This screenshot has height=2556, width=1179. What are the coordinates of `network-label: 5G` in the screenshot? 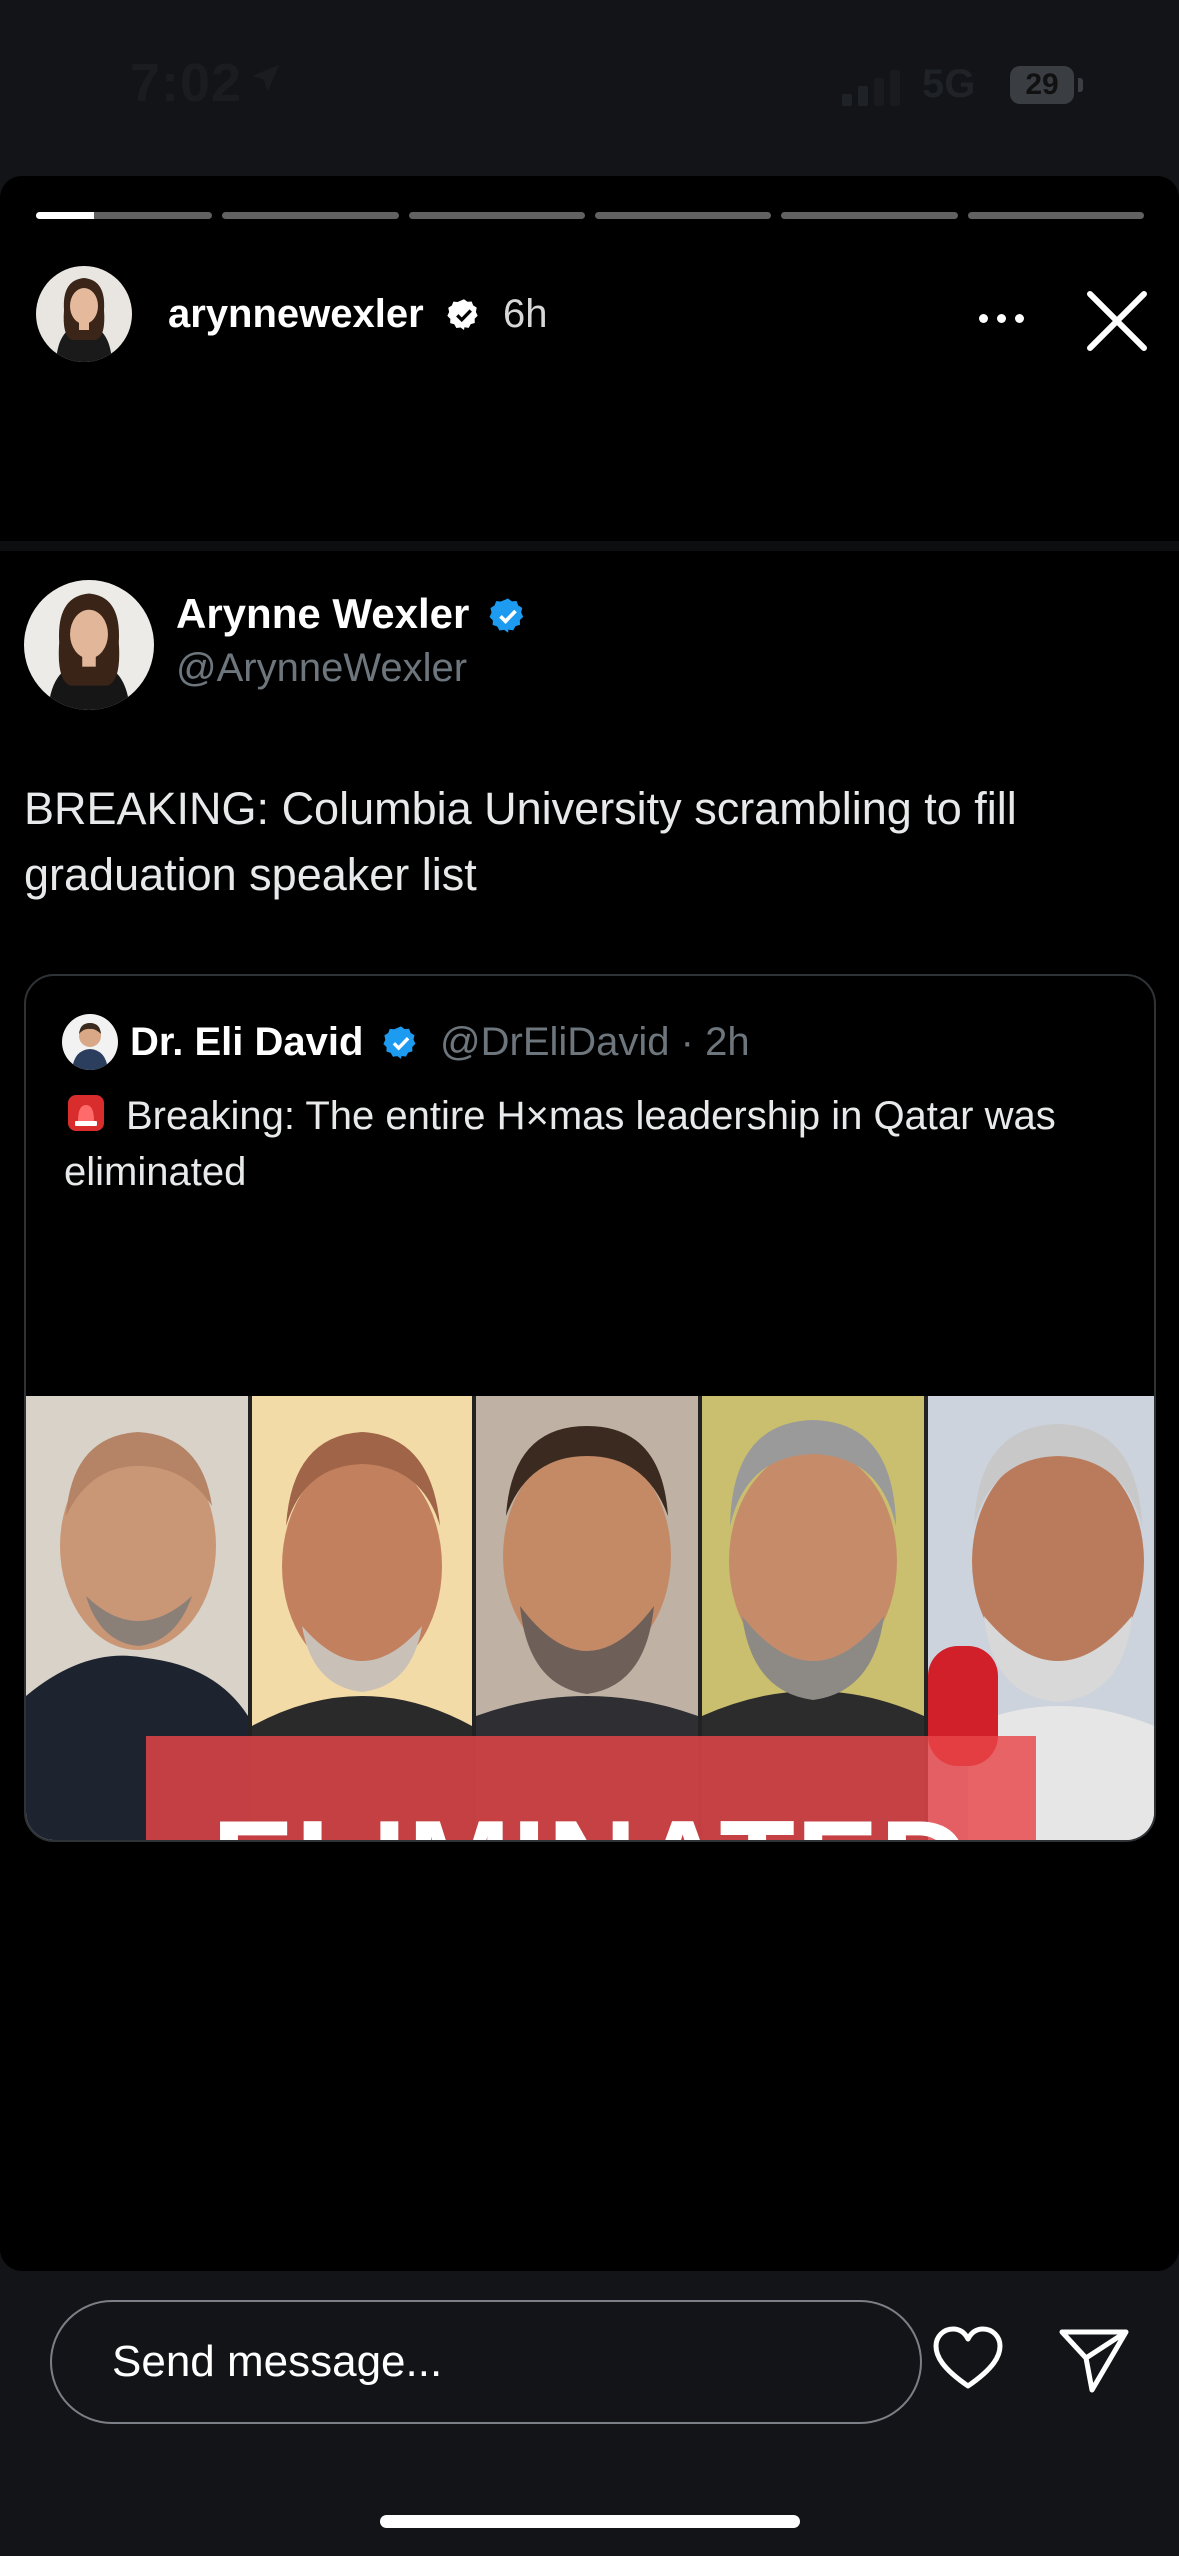 It's located at (949, 84).